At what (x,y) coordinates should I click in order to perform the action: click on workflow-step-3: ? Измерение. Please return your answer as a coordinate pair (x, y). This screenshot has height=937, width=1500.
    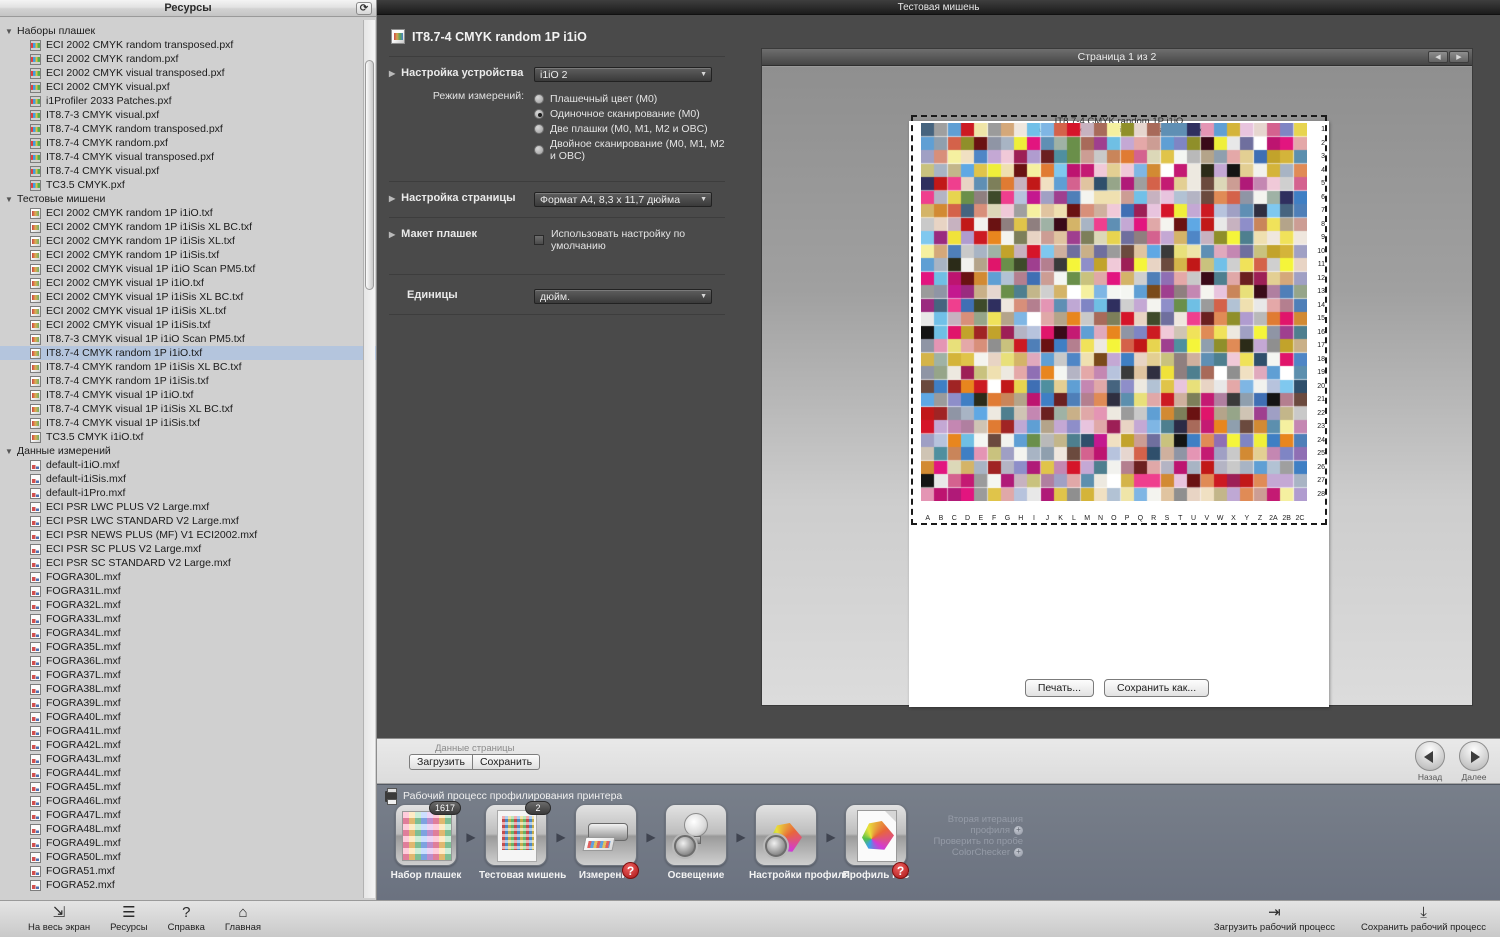
    Looking at the image, I should click on (606, 842).